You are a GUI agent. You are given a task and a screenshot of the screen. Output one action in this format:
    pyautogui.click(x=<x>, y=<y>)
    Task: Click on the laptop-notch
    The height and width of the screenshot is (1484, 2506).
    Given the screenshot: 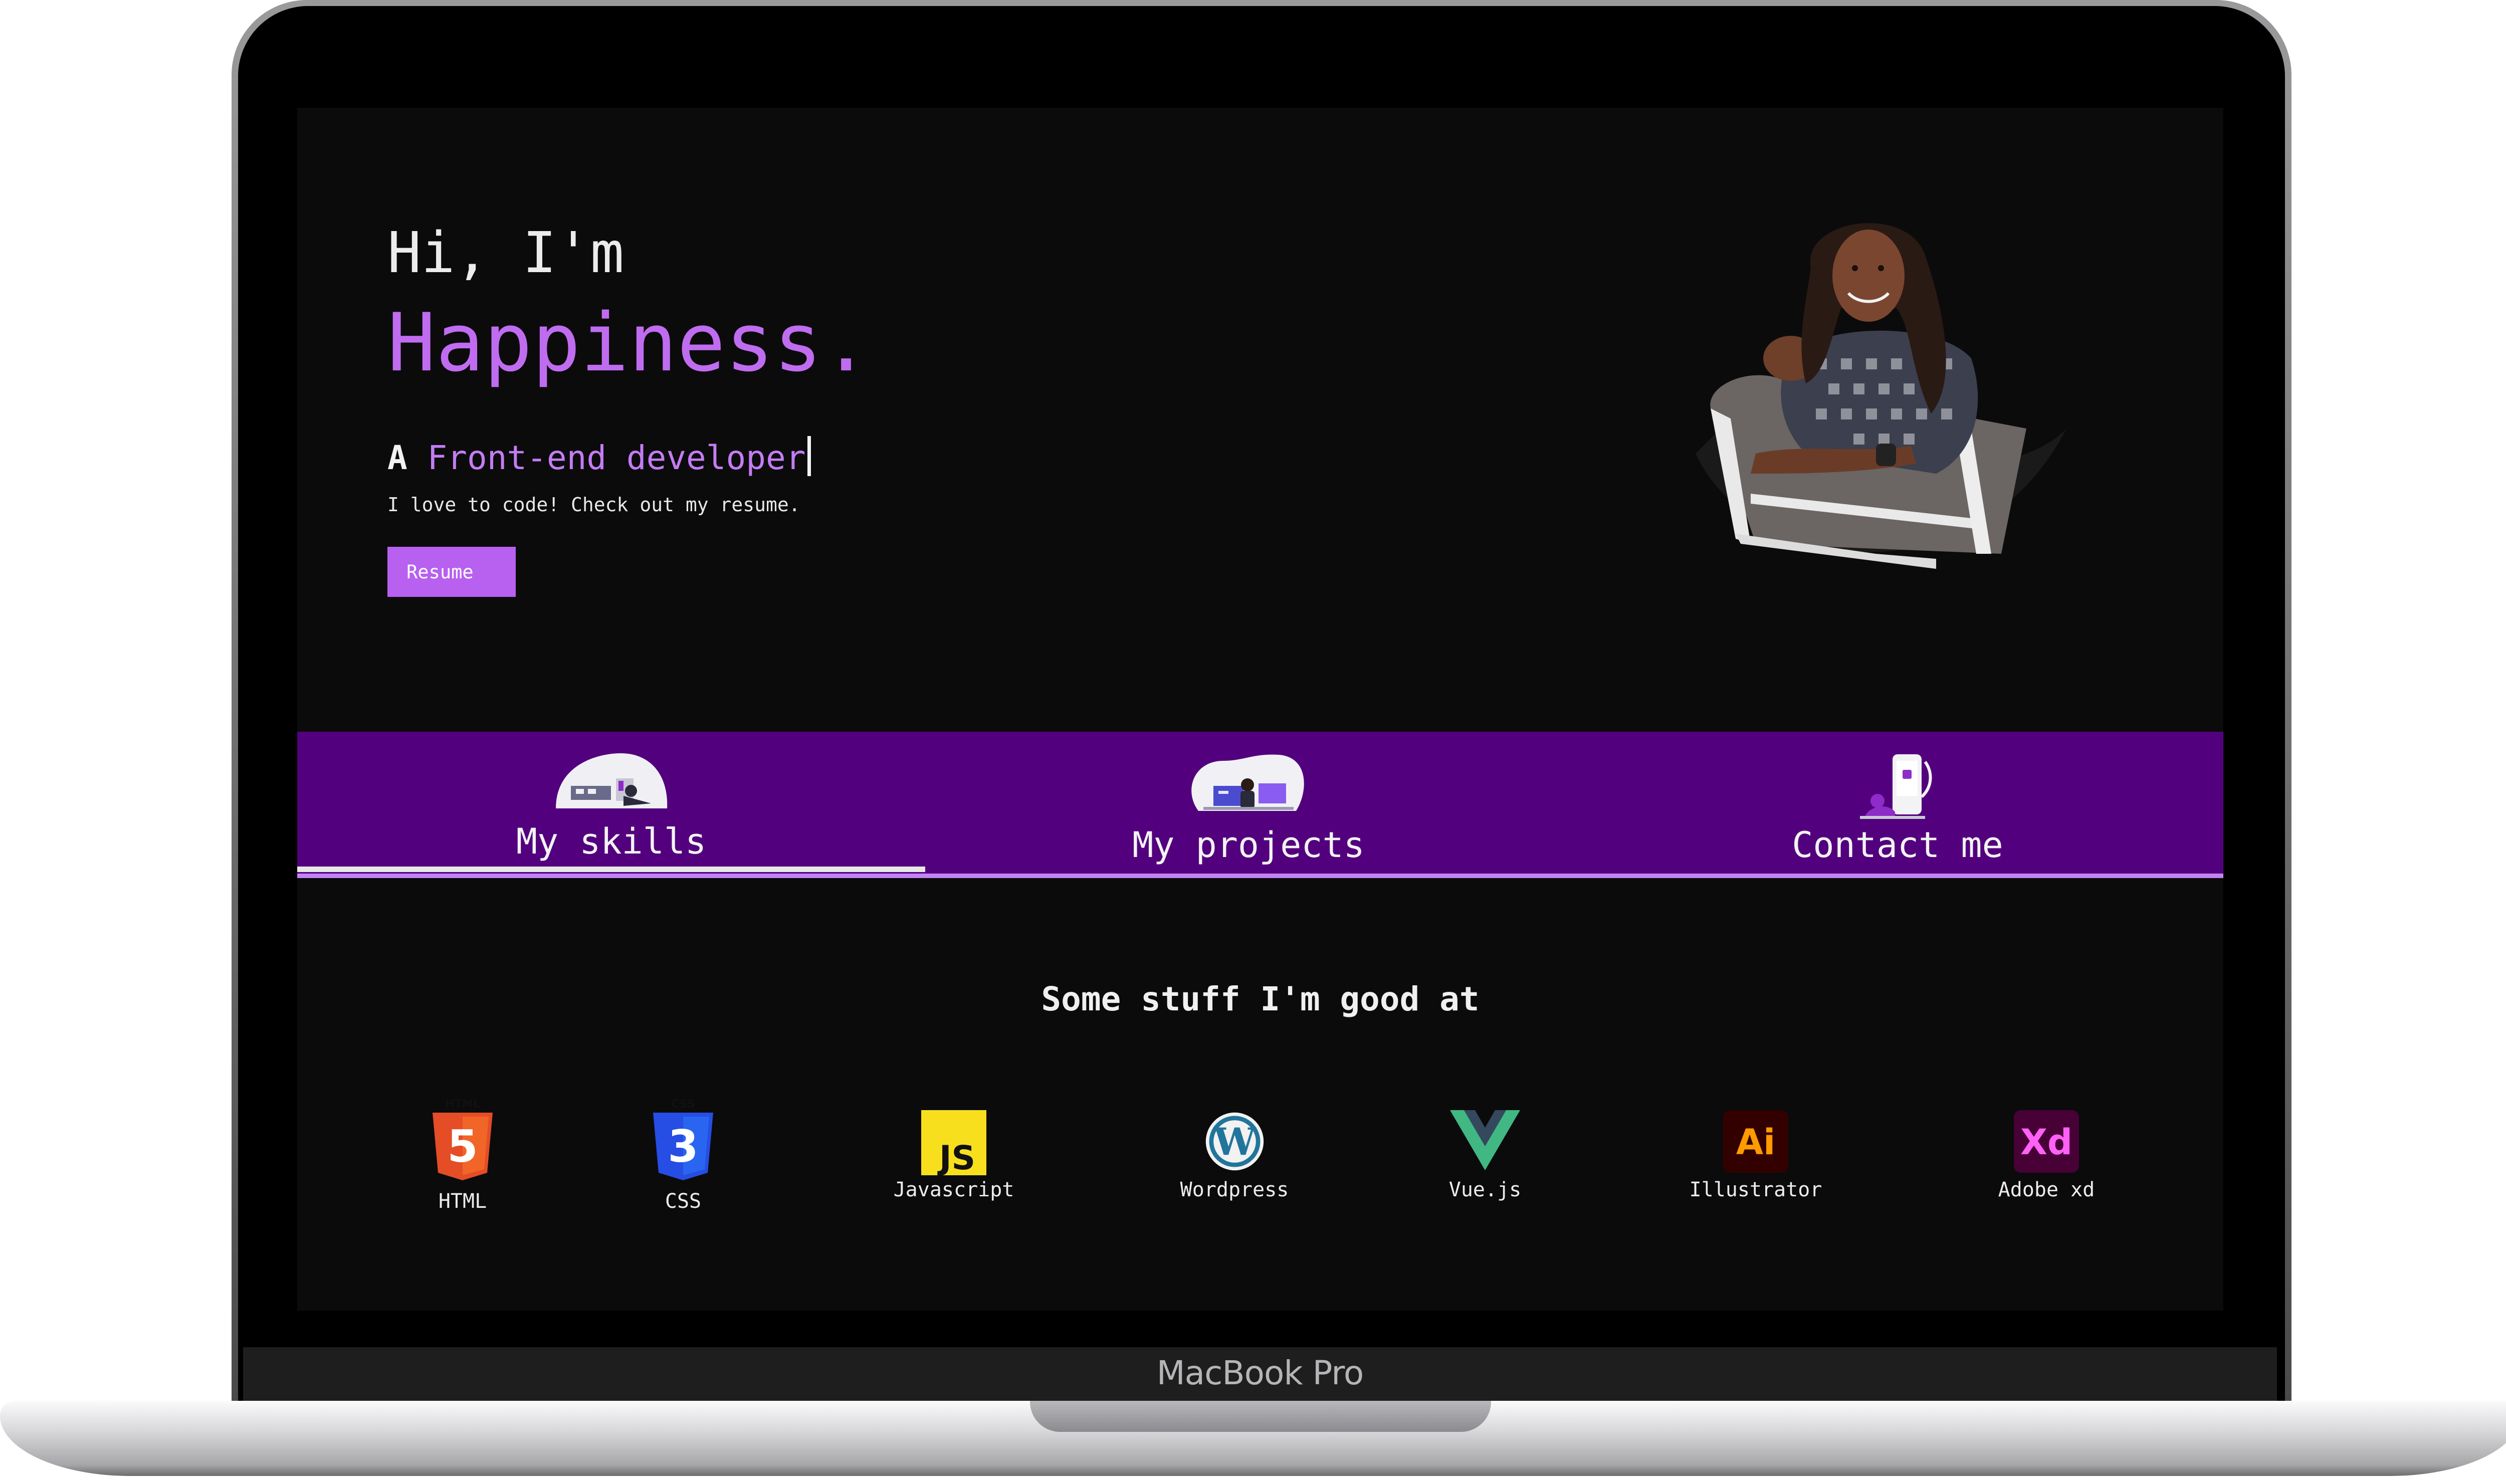 What is the action you would take?
    pyautogui.click(x=1260, y=1416)
    